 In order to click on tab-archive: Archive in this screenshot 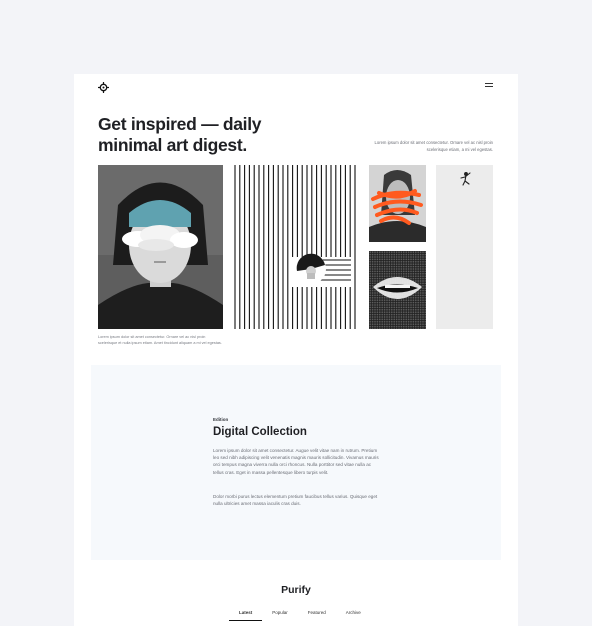, I will do `click(353, 615)`.